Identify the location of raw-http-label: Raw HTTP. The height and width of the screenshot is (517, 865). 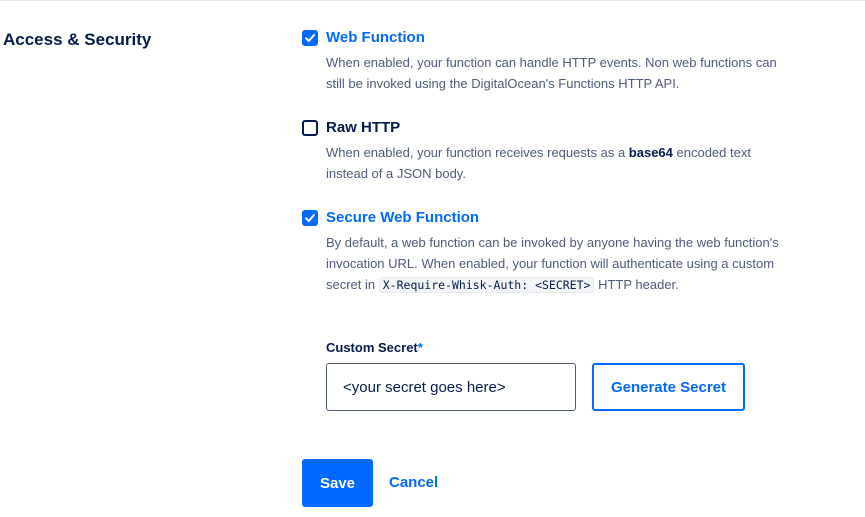
(363, 128).